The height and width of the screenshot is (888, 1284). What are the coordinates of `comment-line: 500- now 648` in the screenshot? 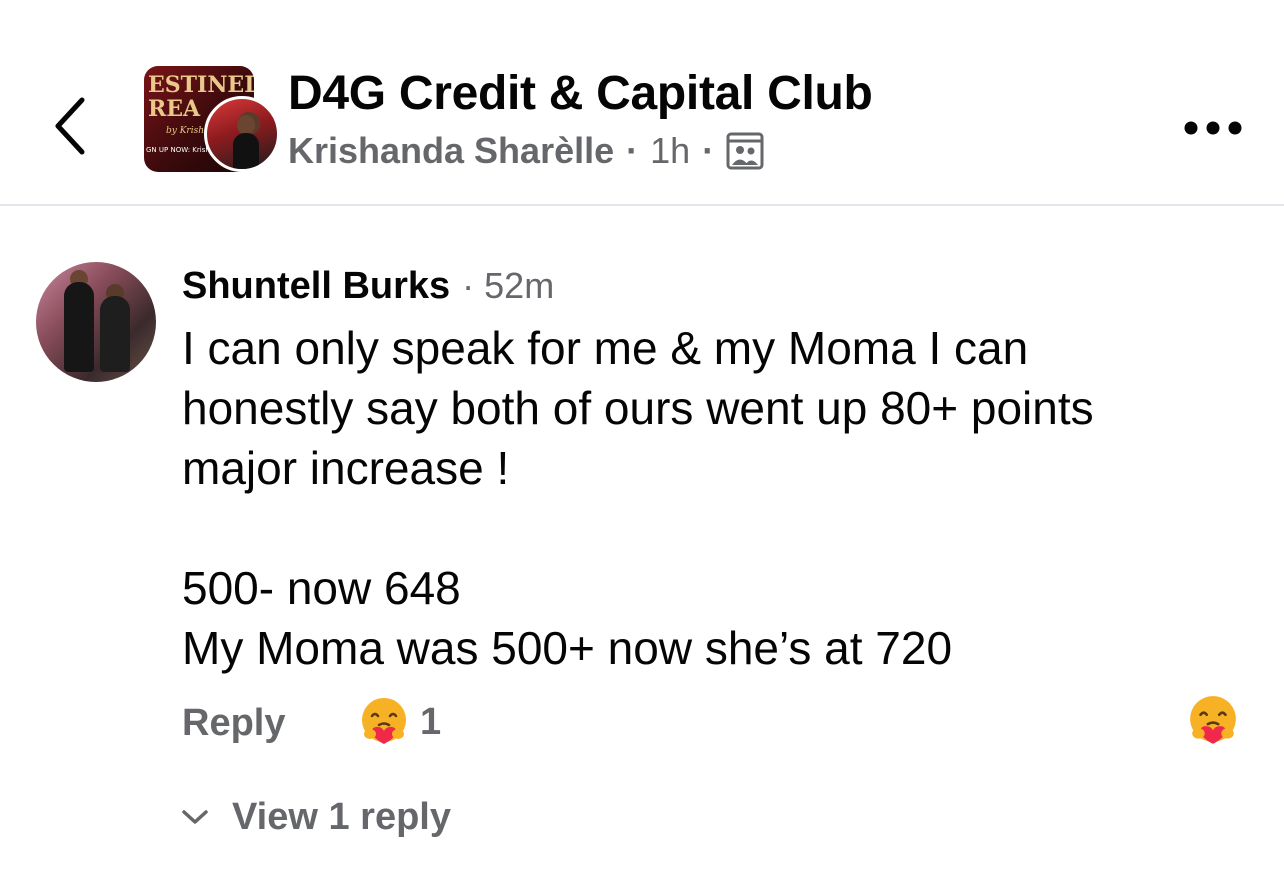 It's located at (321, 588).